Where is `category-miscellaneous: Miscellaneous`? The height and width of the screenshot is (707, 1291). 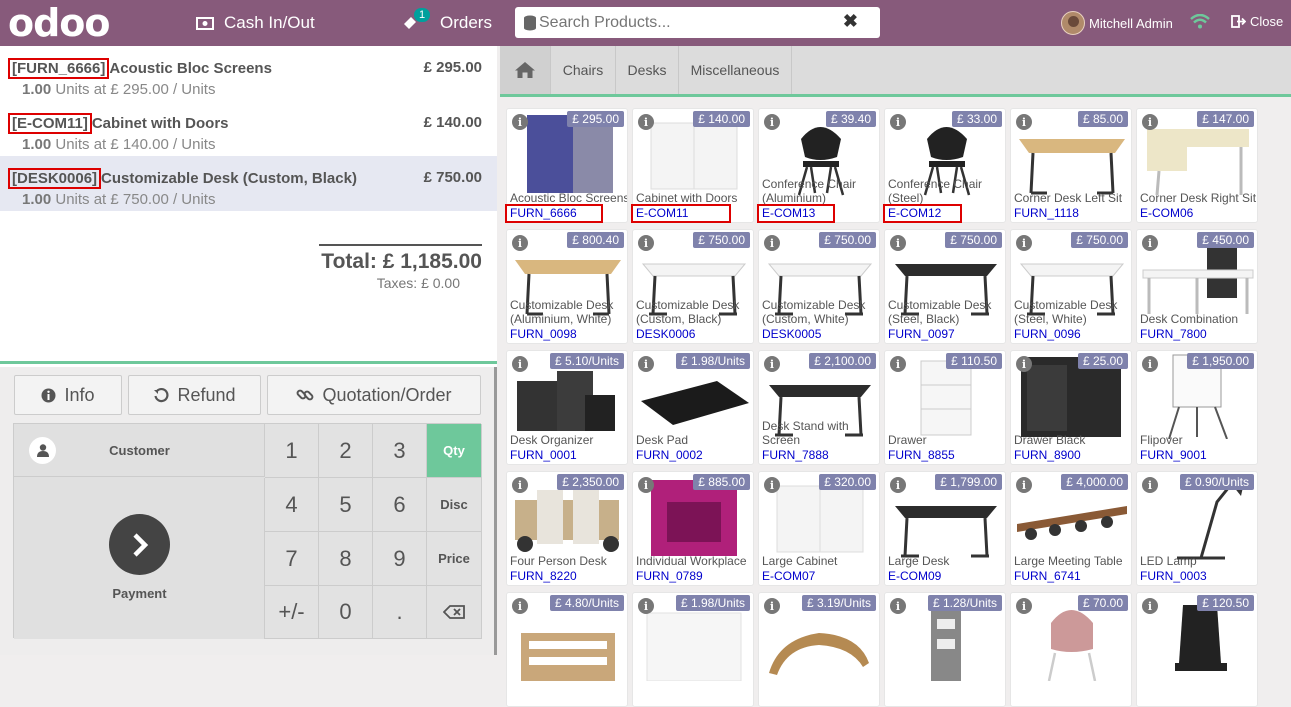
category-miscellaneous: Miscellaneous is located at coordinates (735, 70).